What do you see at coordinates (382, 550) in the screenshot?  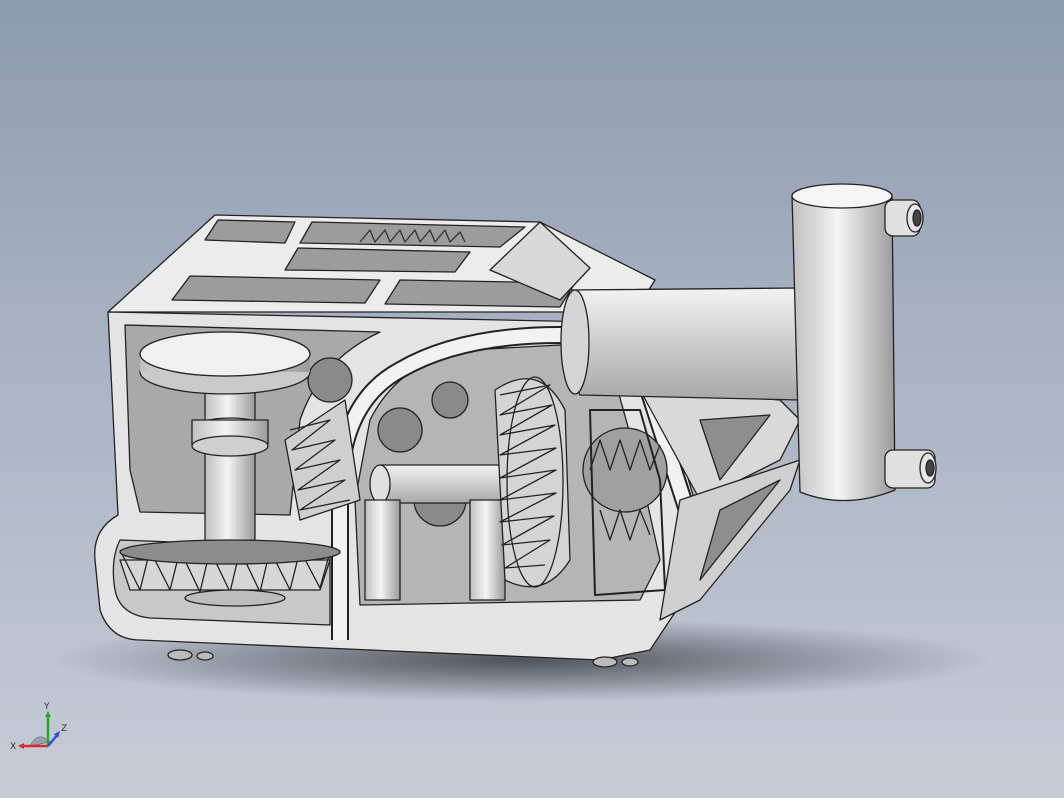 I see `post-left` at bounding box center [382, 550].